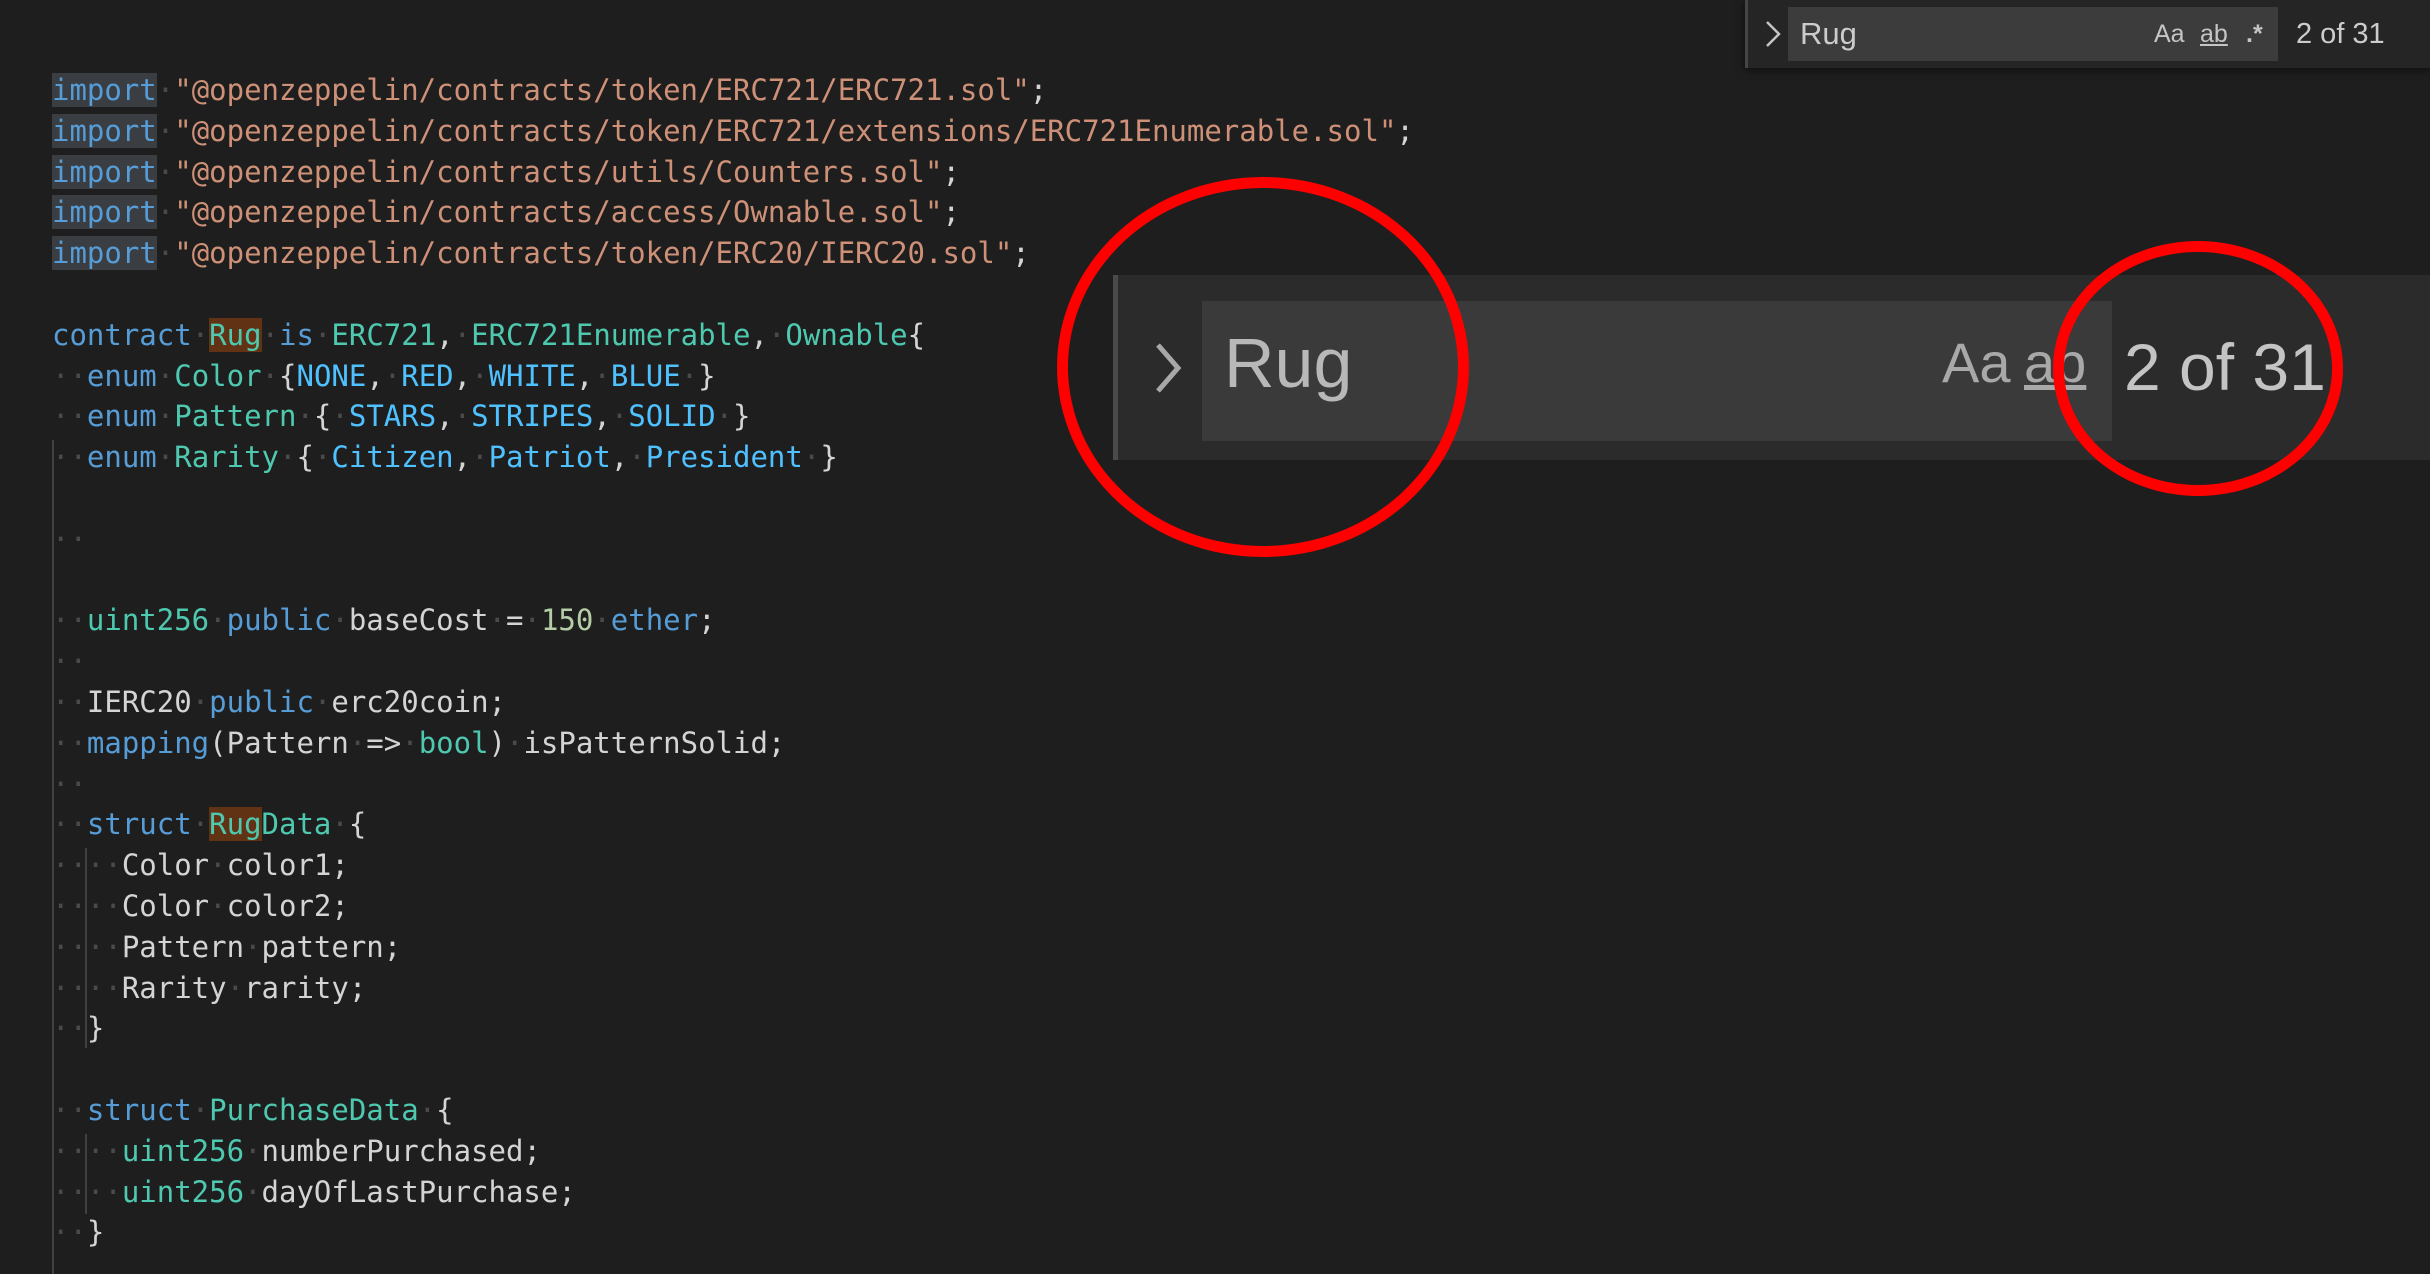 The image size is (2430, 1274). Describe the element at coordinates (1288, 363) in the screenshot. I see `find-input-value-zoom: Rug` at that location.